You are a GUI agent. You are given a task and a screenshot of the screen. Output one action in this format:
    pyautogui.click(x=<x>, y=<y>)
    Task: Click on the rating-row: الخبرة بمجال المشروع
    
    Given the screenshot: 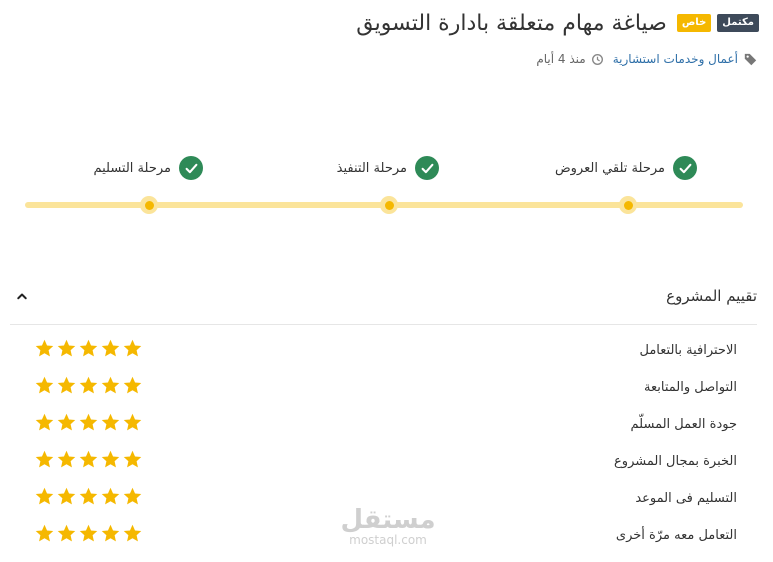 What is the action you would take?
    pyautogui.click(x=373, y=459)
    